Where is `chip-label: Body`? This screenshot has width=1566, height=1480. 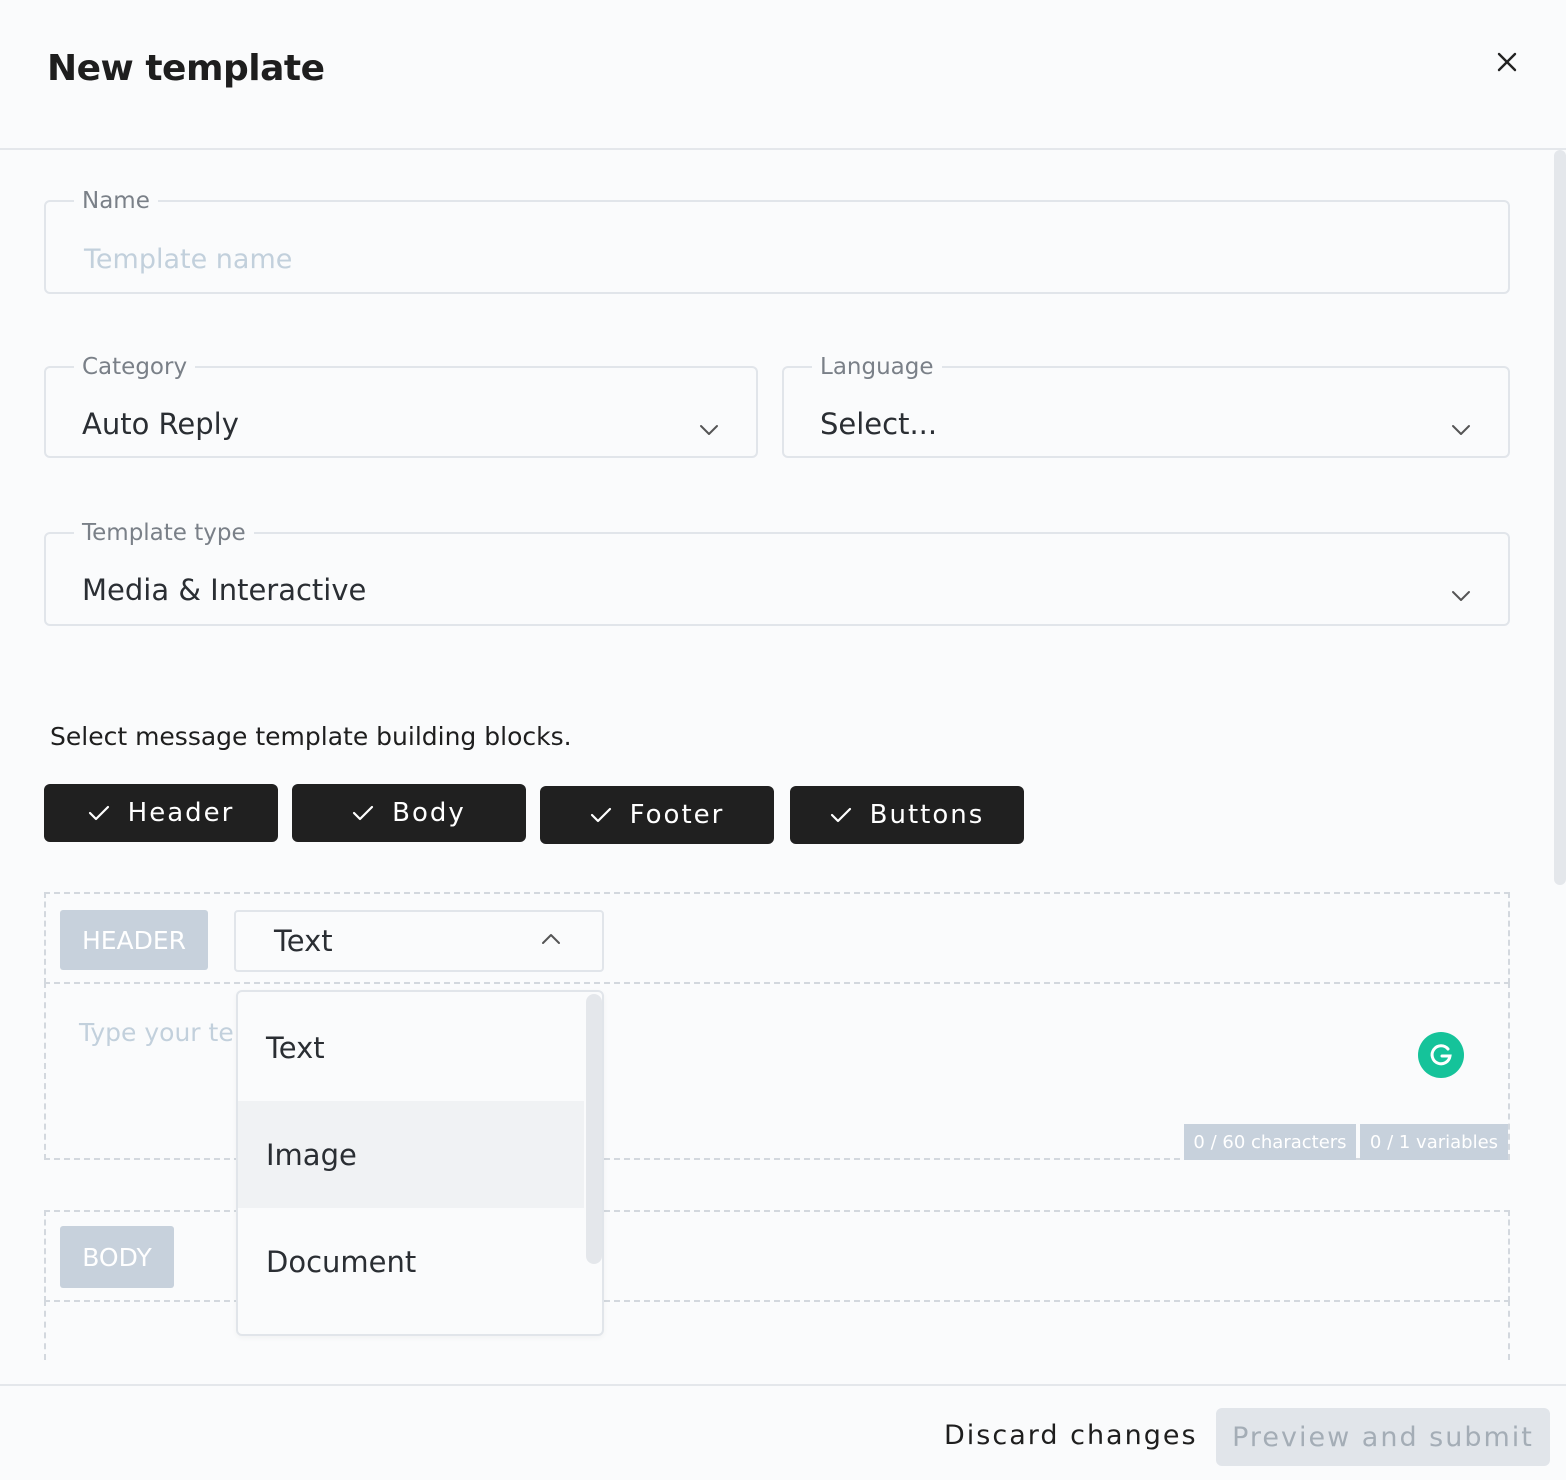 chip-label: Body is located at coordinates (429, 813).